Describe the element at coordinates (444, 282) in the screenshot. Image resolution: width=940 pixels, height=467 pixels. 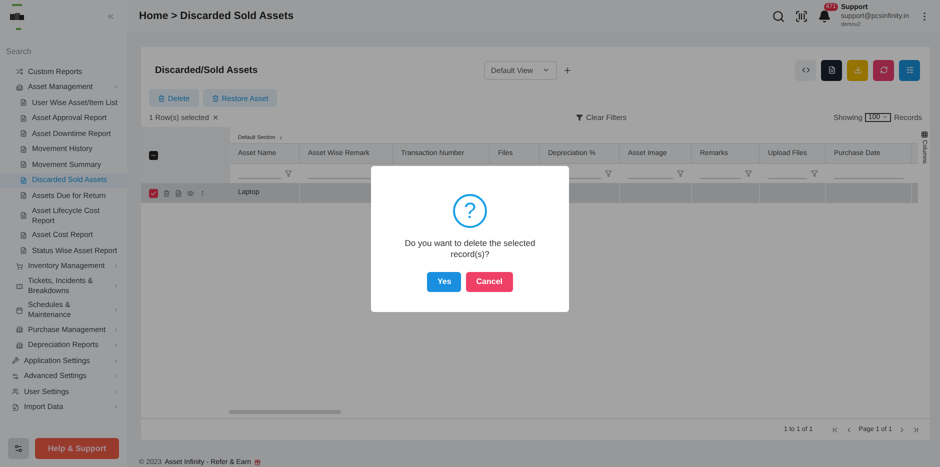
I see `yes-button: Yes` at that location.